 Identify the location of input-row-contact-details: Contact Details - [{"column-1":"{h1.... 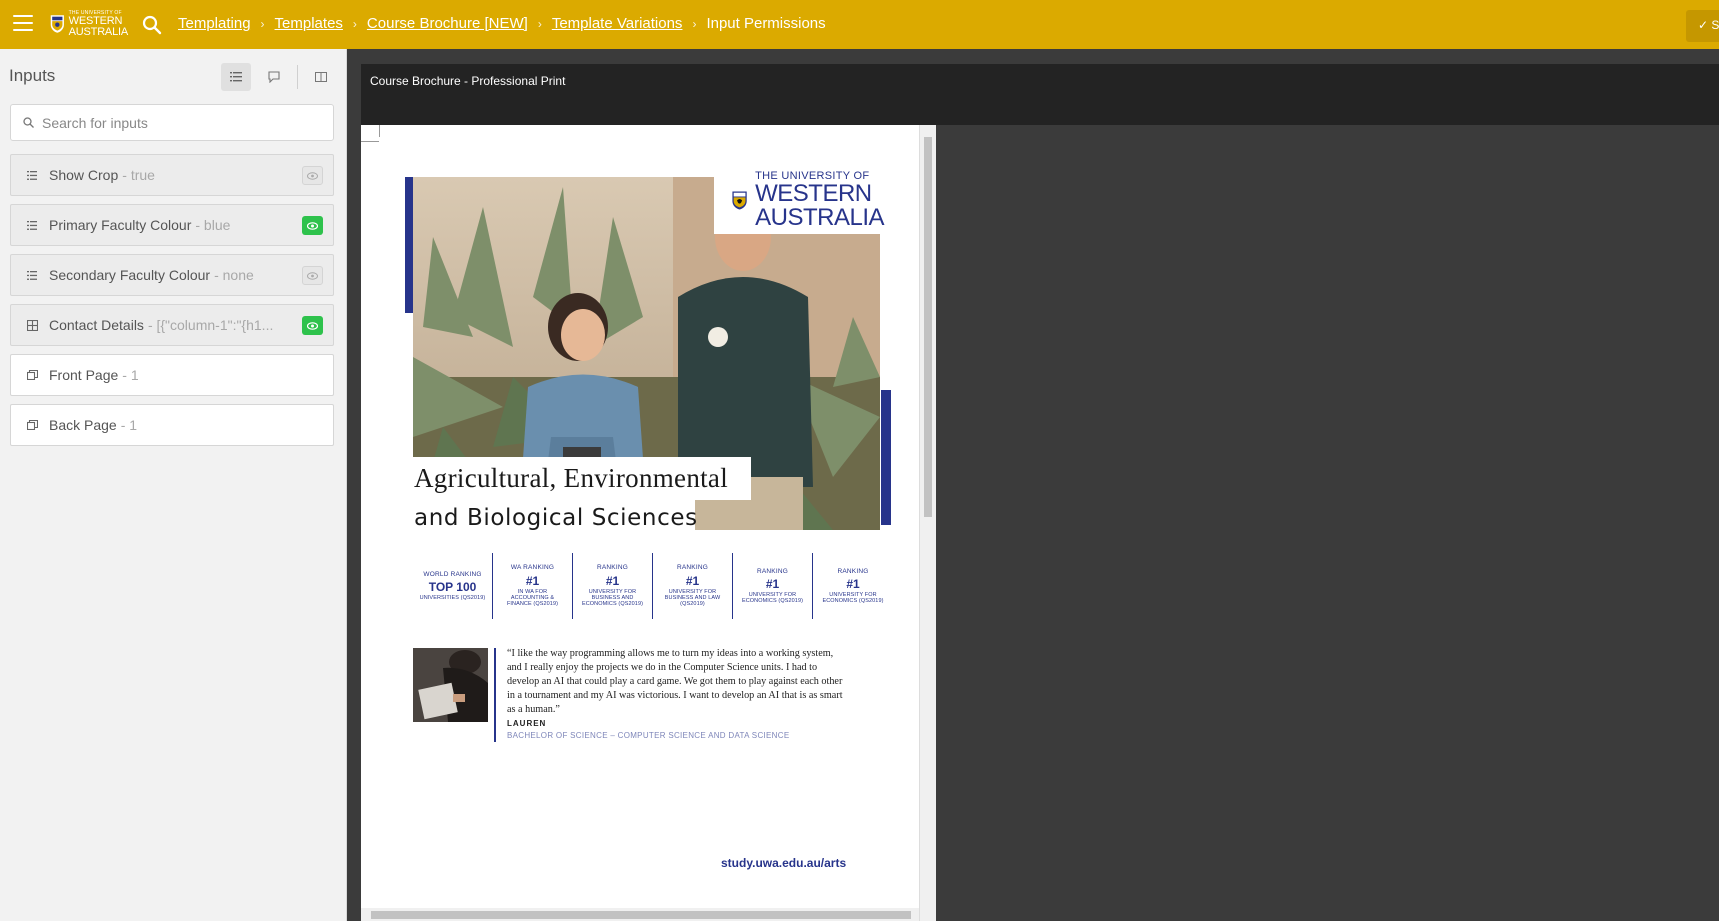
(172, 325).